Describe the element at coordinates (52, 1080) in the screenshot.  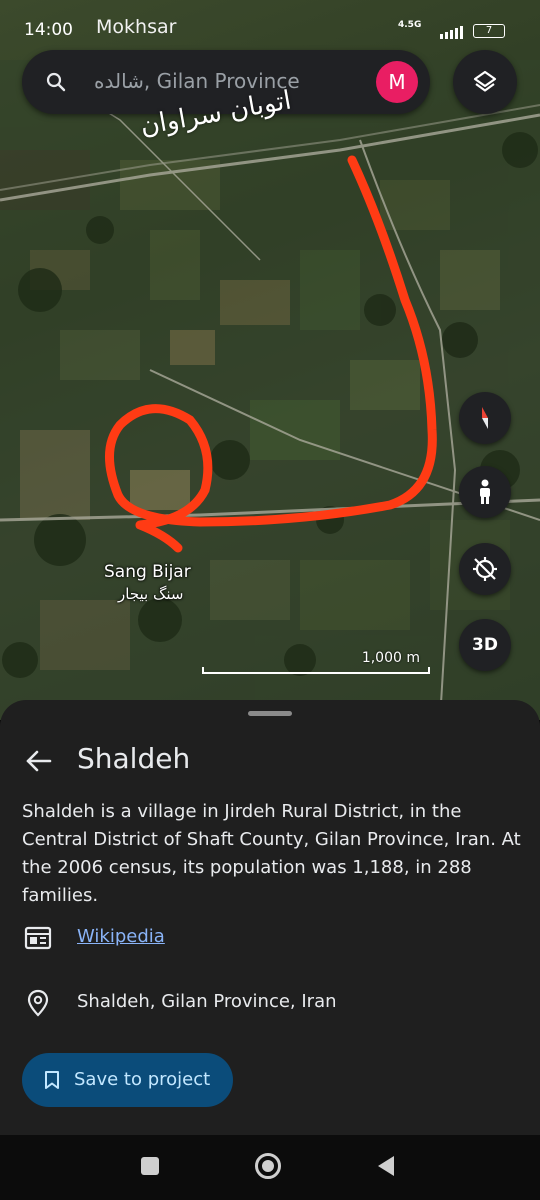
I see `bookmark-icon` at that location.